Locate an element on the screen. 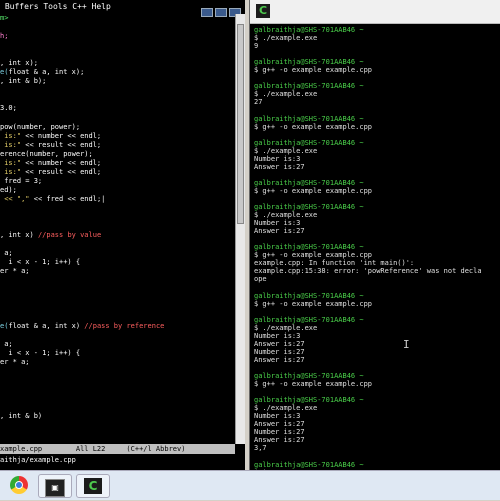 The image size is (500, 501). output-line: Number is:27 is located at coordinates (375, 352).